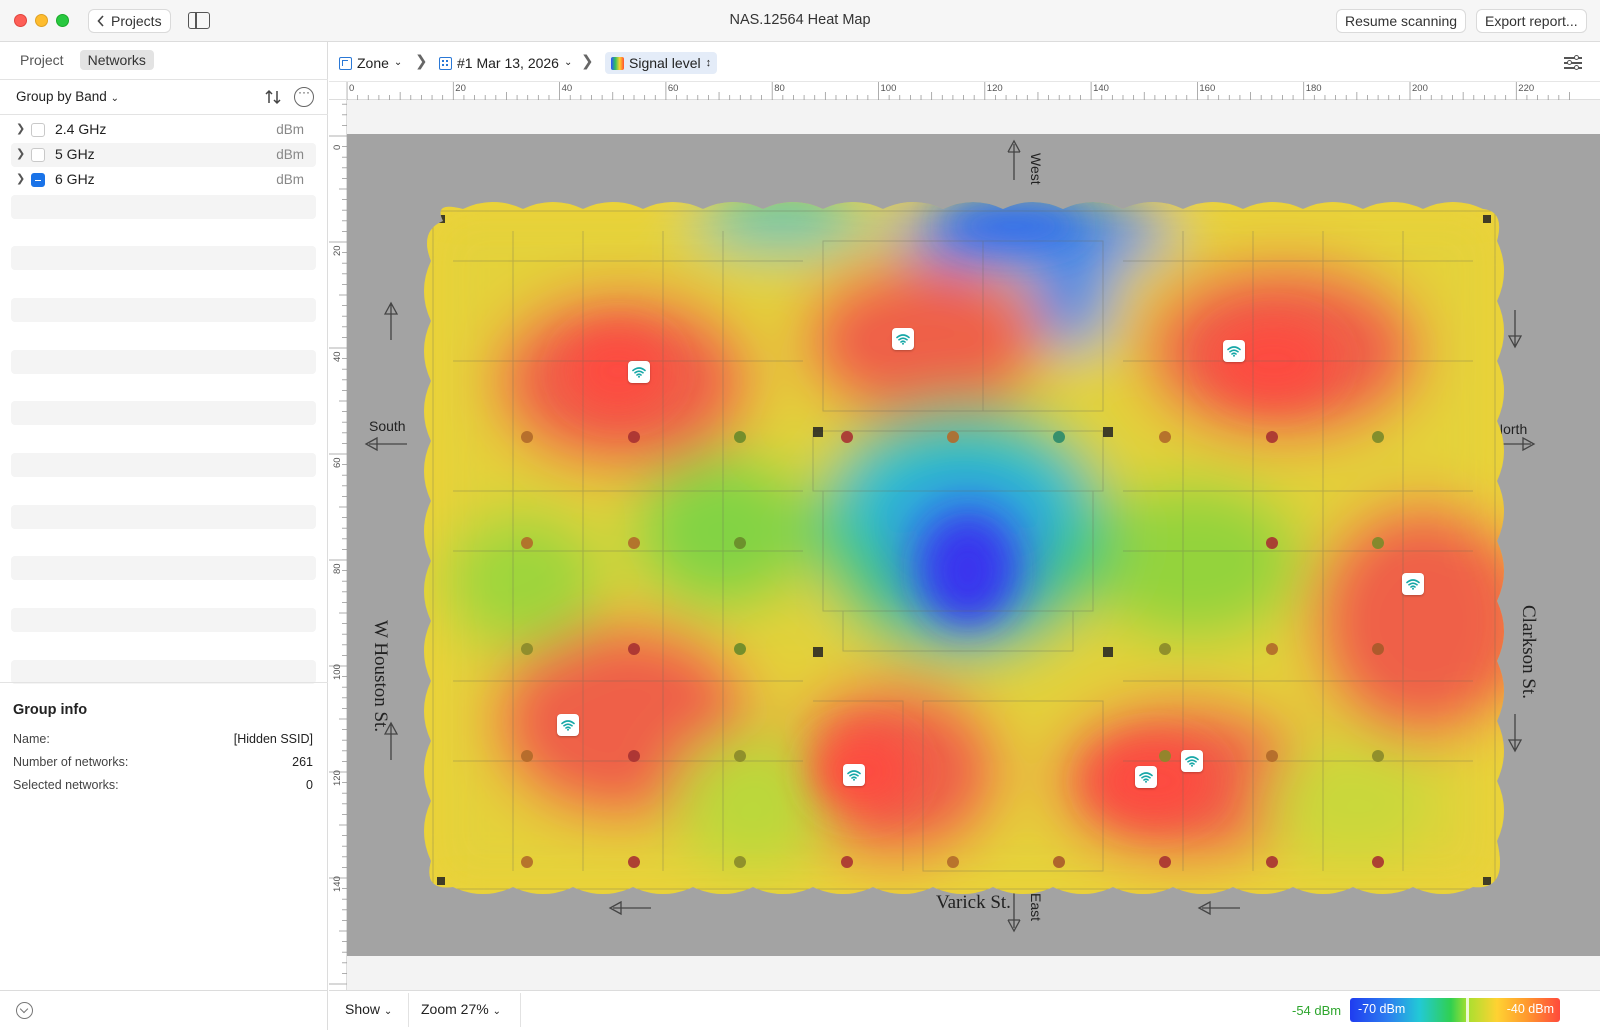 The width and height of the screenshot is (1600, 1030). Describe the element at coordinates (1467, 1010) in the screenshot. I see `legend-marker` at that location.